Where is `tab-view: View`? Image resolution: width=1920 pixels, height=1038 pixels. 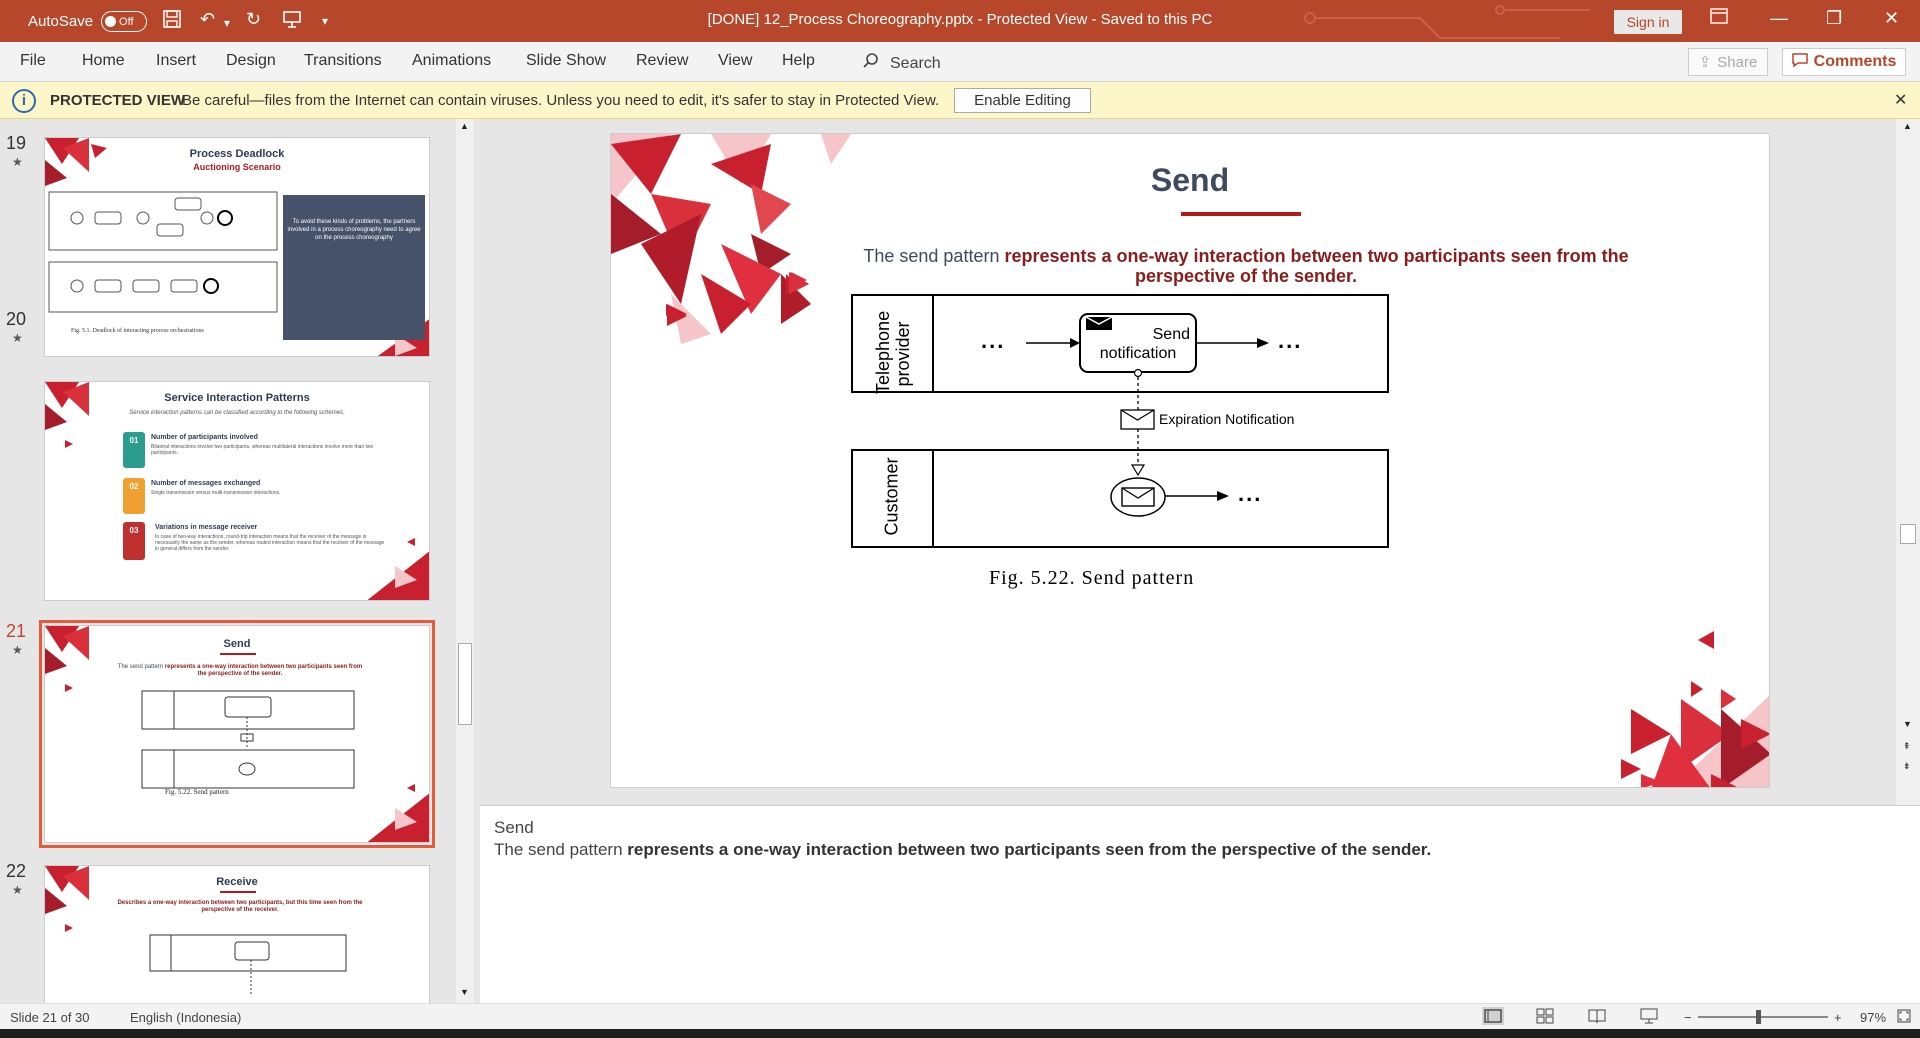 tab-view: View is located at coordinates (735, 61).